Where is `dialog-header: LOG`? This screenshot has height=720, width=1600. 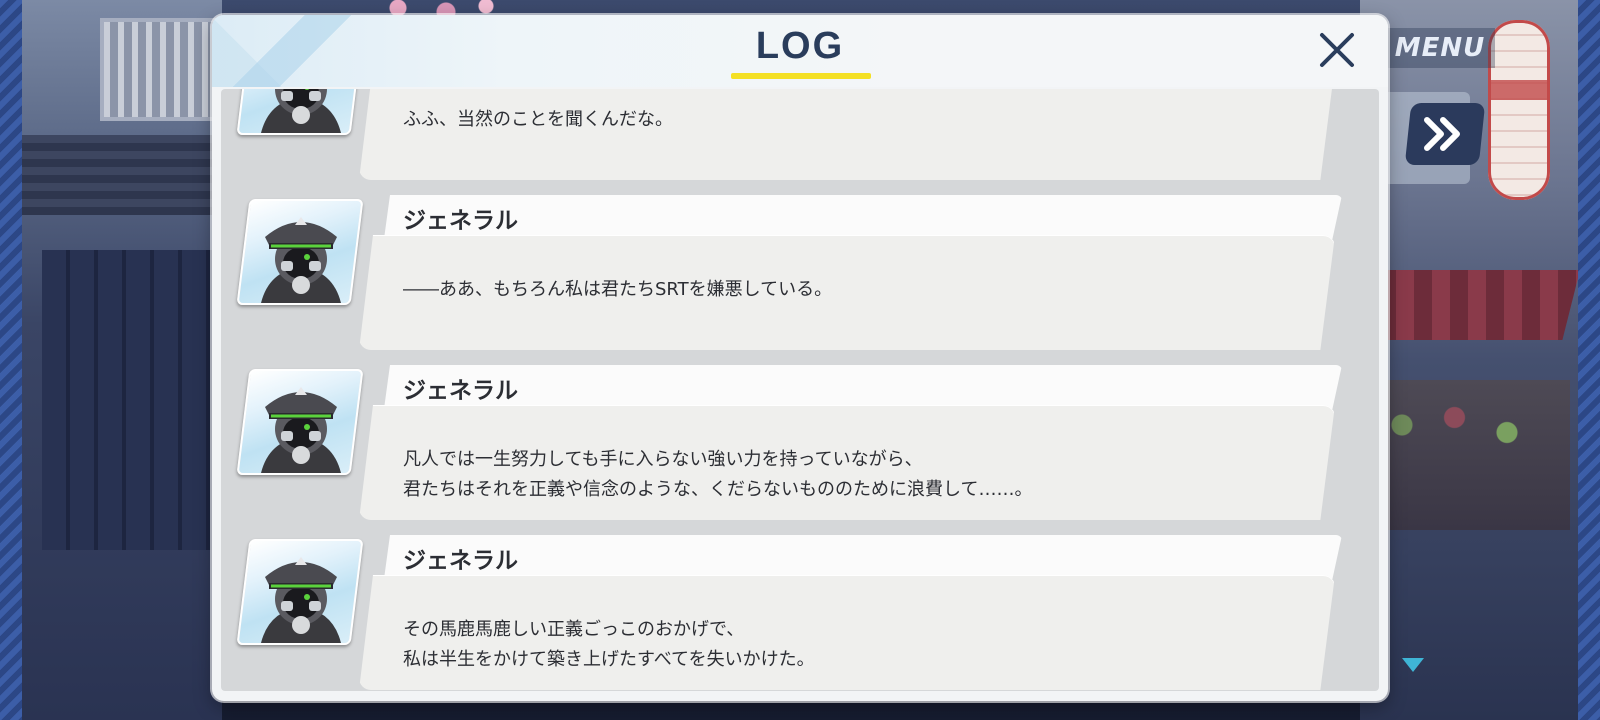
dialog-header: LOG is located at coordinates (800, 51).